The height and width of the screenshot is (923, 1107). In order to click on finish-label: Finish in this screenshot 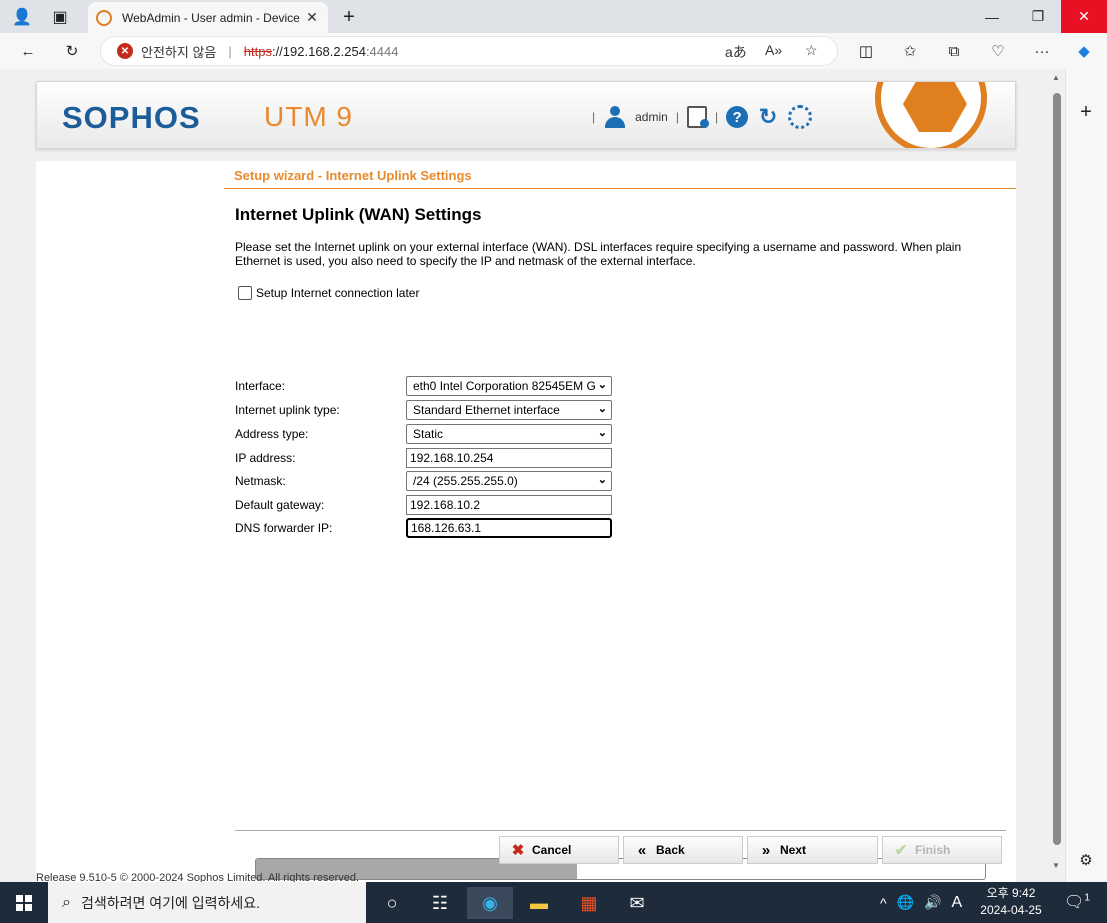, I will do `click(933, 850)`.